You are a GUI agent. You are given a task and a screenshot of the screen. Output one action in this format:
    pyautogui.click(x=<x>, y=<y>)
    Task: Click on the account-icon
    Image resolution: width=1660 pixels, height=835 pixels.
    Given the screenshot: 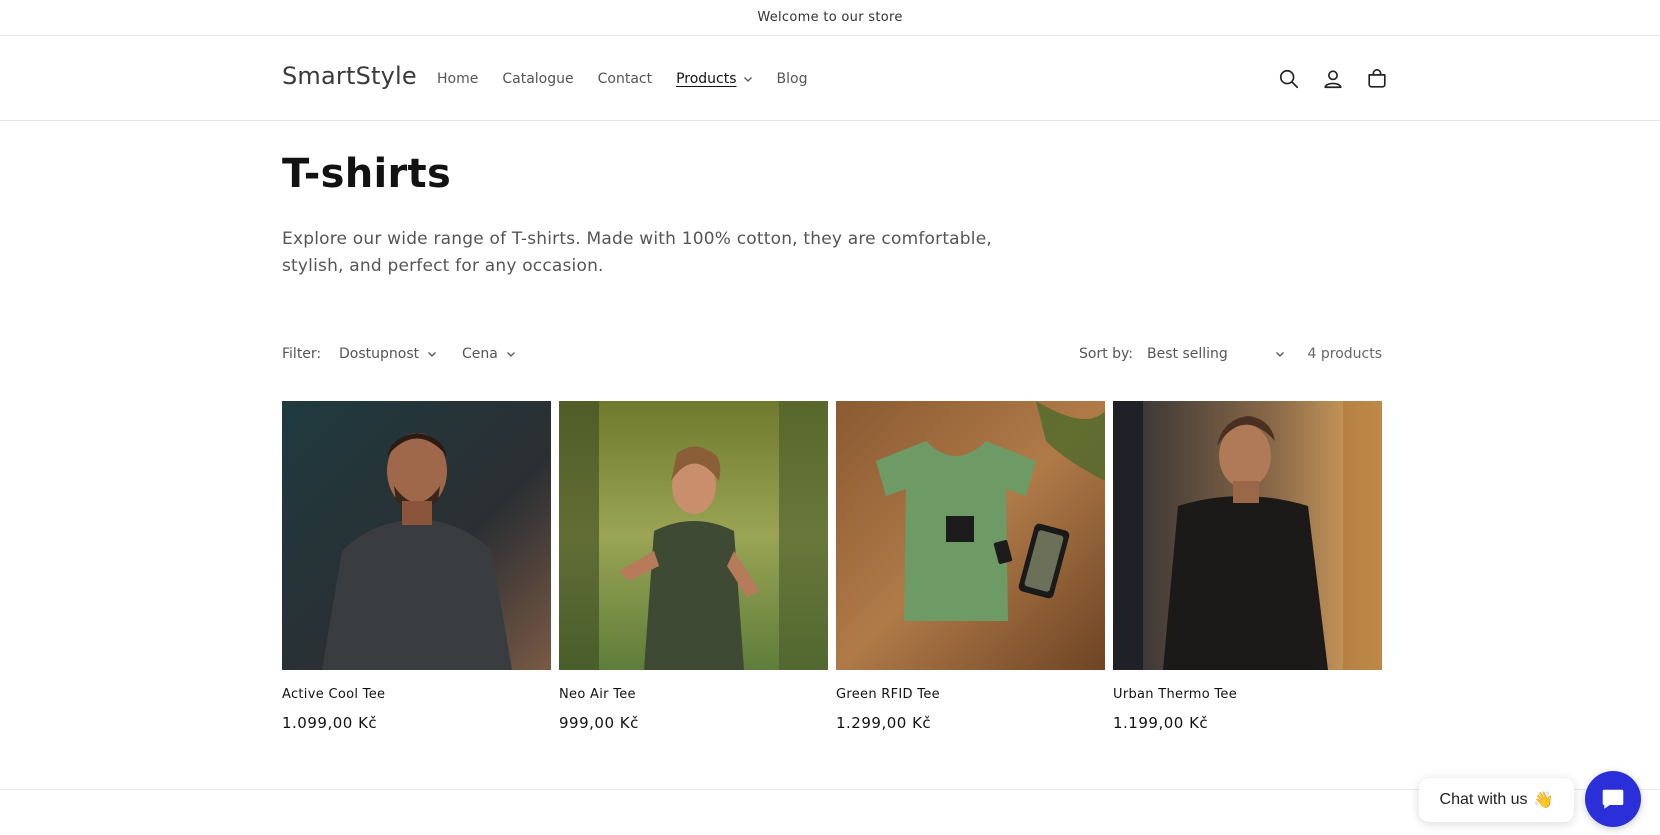 What is the action you would take?
    pyautogui.click(x=1333, y=79)
    